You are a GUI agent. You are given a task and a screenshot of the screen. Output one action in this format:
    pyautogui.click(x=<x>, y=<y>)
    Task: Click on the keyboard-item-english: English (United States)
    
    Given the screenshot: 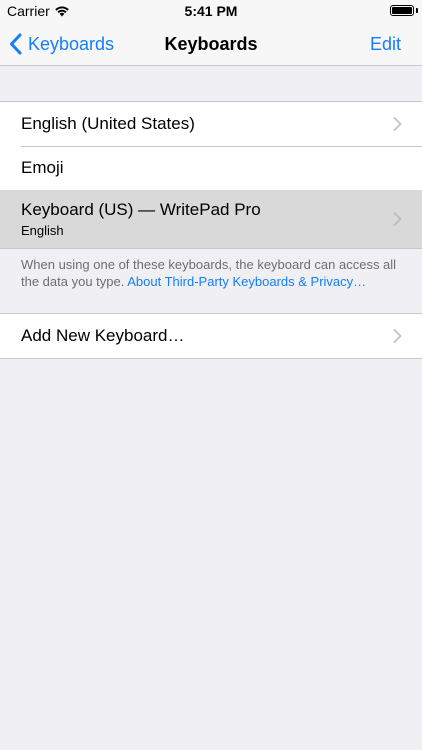 What is the action you would take?
    pyautogui.click(x=211, y=124)
    